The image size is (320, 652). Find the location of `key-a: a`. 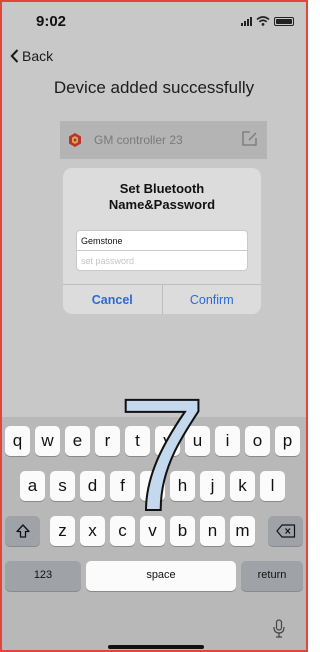

key-a: a is located at coordinates (32, 486).